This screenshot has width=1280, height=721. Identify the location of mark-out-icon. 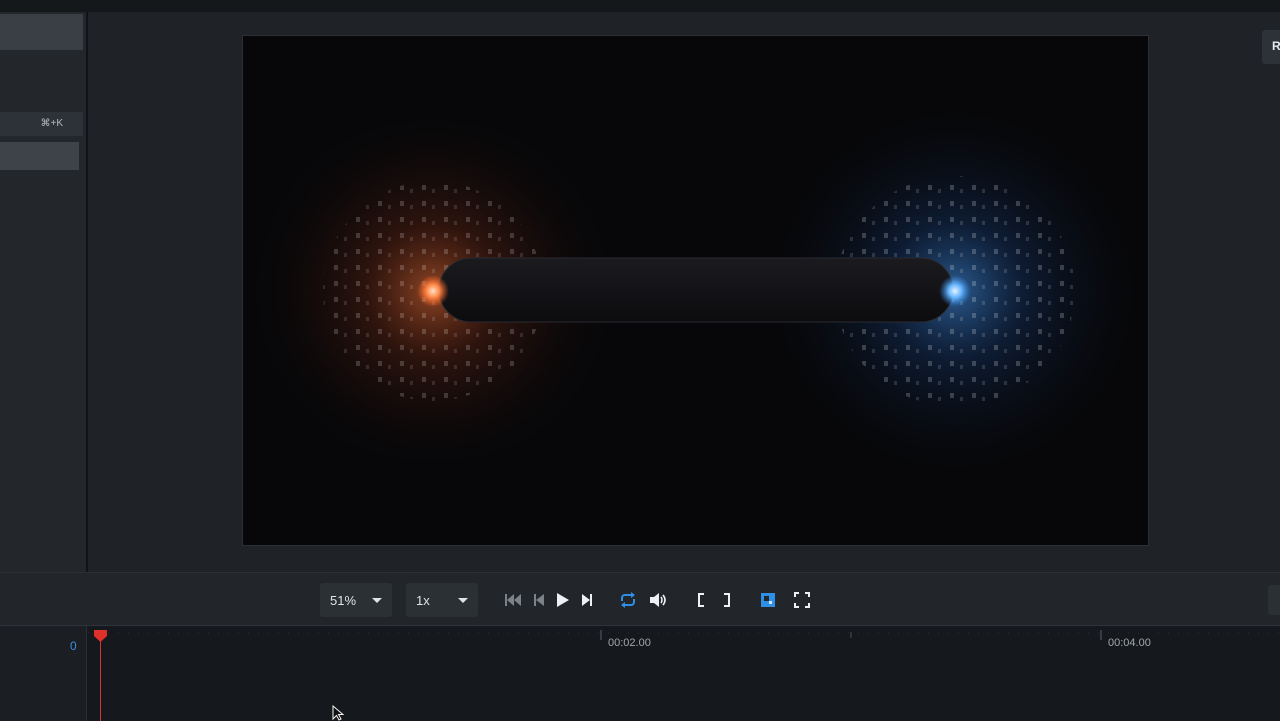
(727, 600).